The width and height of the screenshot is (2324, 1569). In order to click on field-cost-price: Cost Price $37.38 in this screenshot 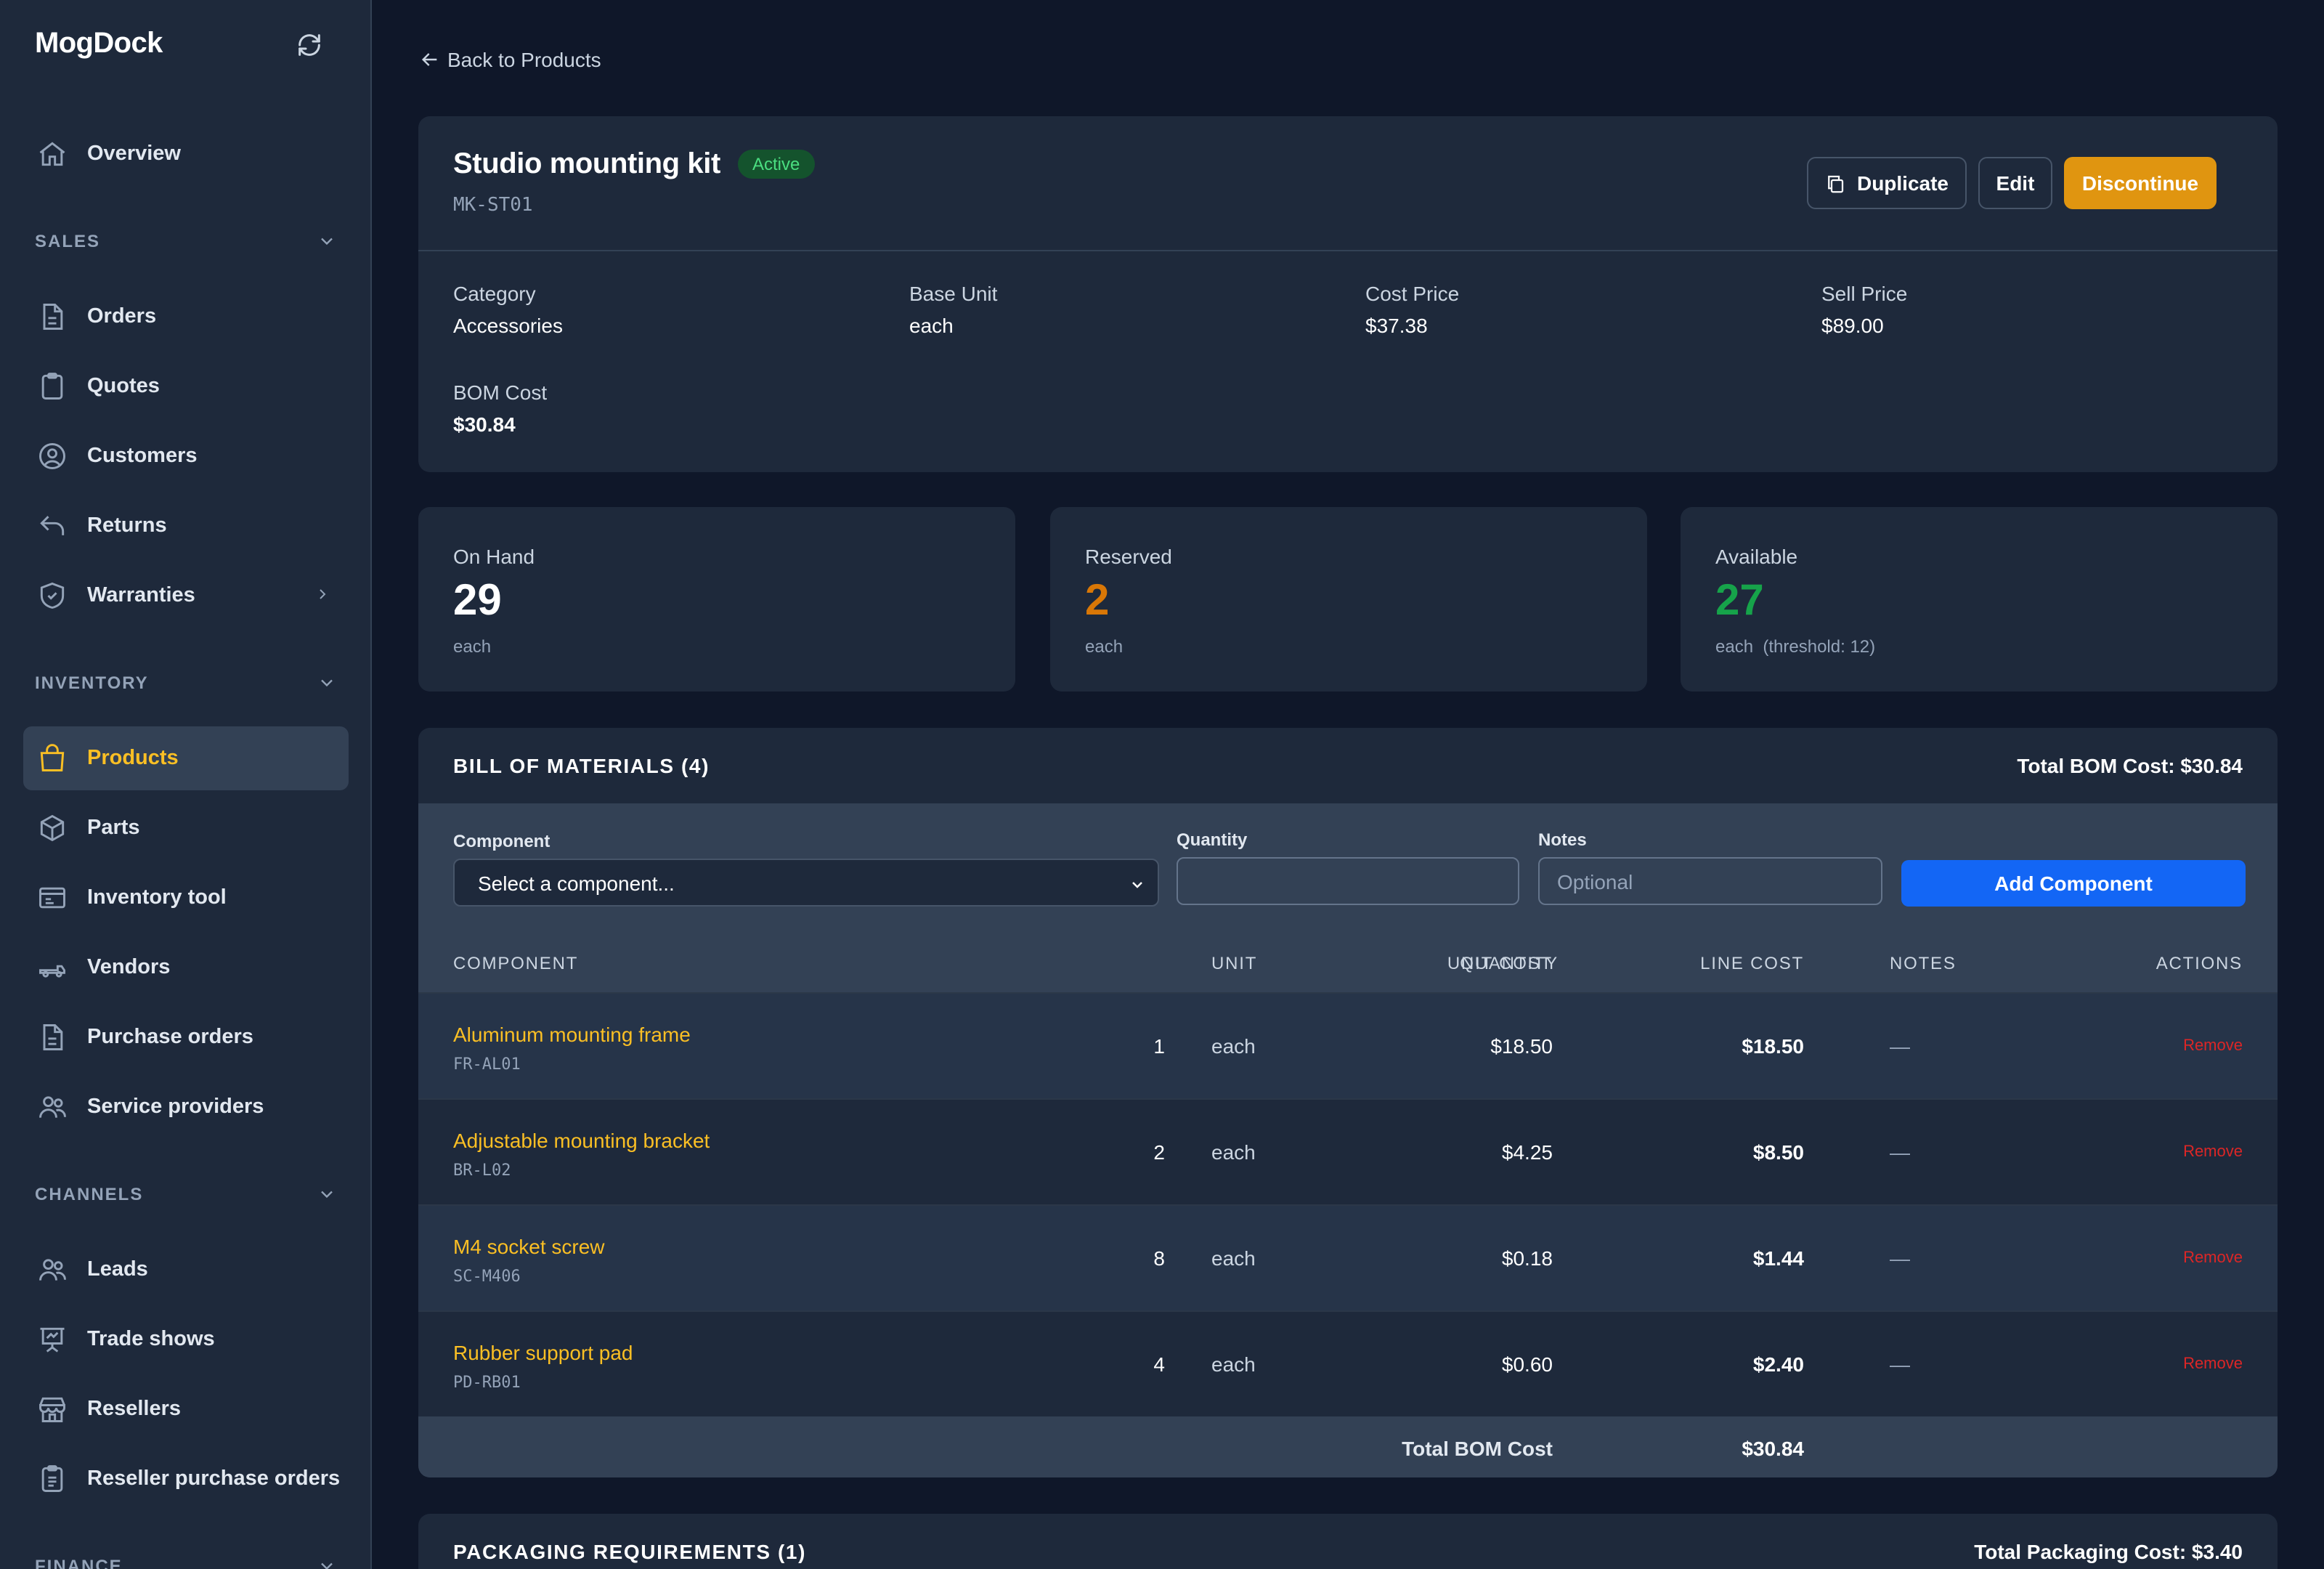, I will do `click(1412, 309)`.